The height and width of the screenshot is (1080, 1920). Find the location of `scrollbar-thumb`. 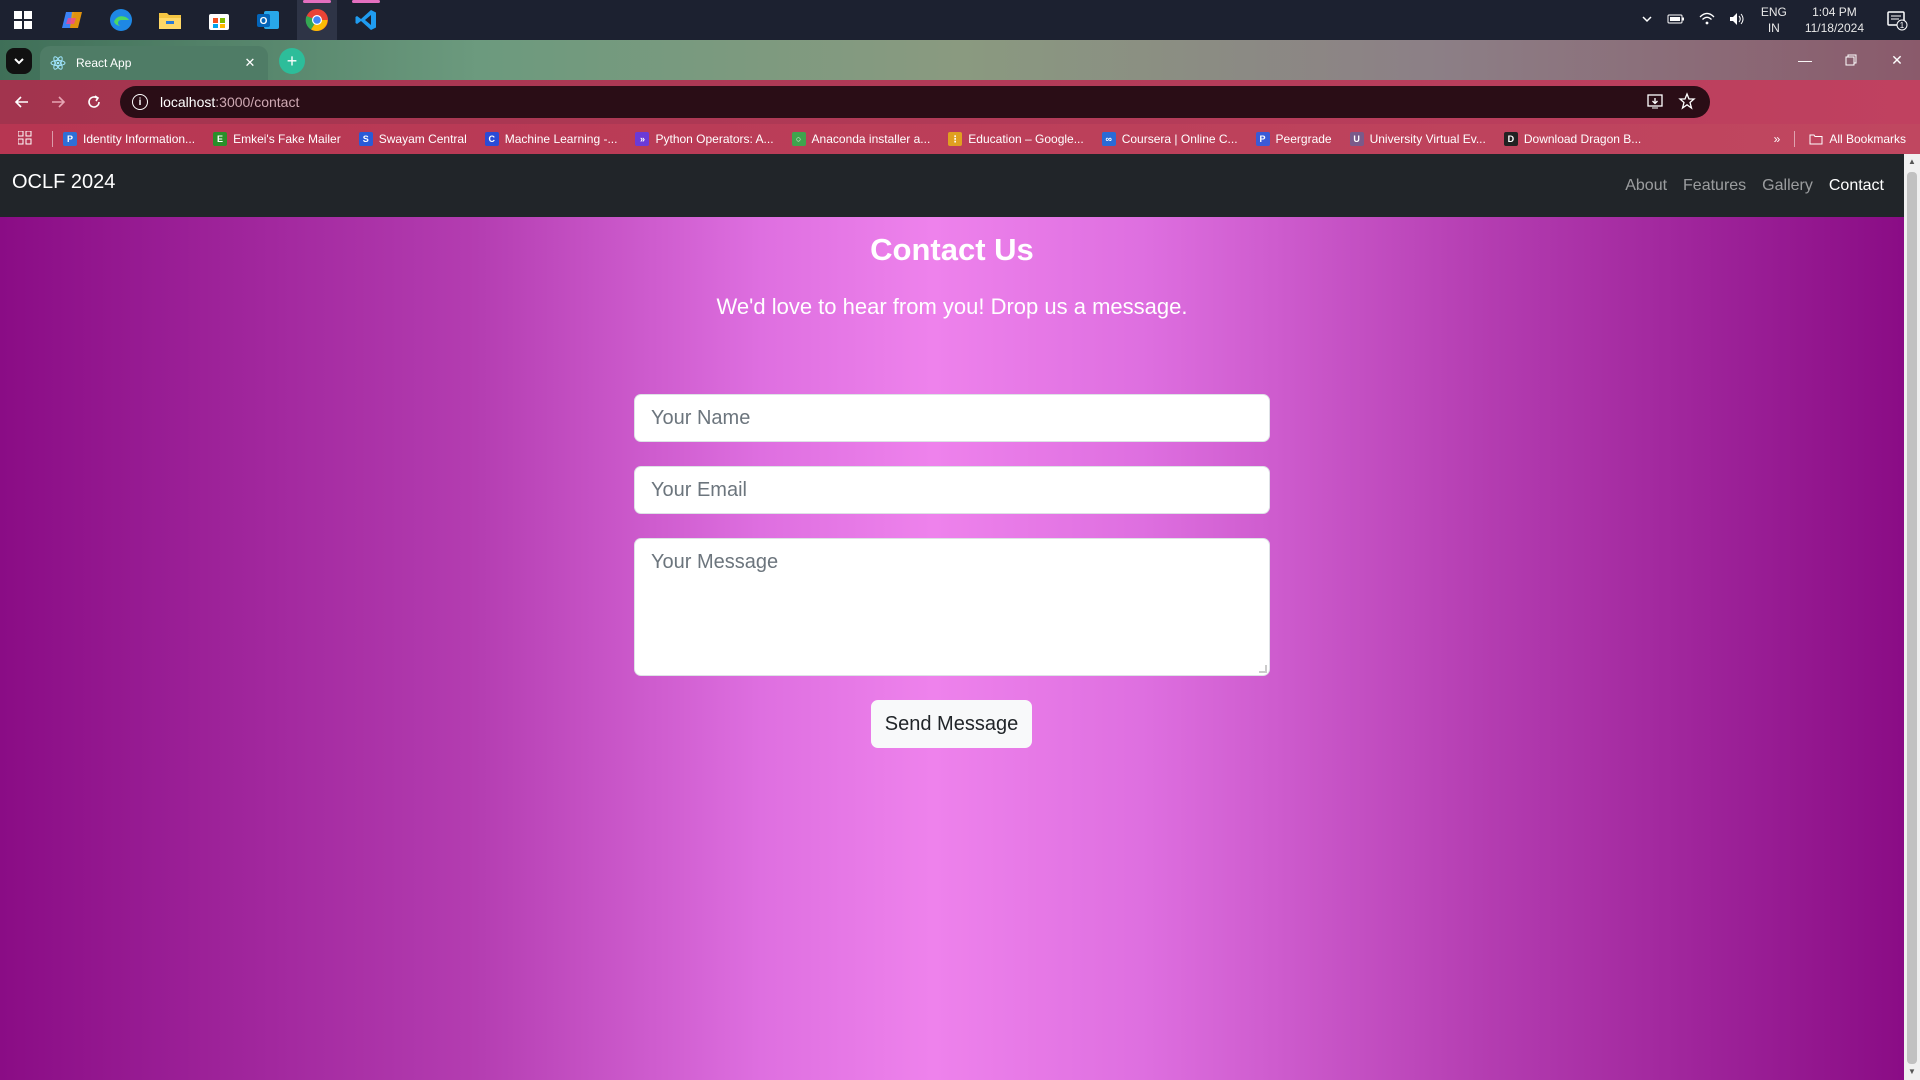

scrollbar-thumb is located at coordinates (1912, 618).